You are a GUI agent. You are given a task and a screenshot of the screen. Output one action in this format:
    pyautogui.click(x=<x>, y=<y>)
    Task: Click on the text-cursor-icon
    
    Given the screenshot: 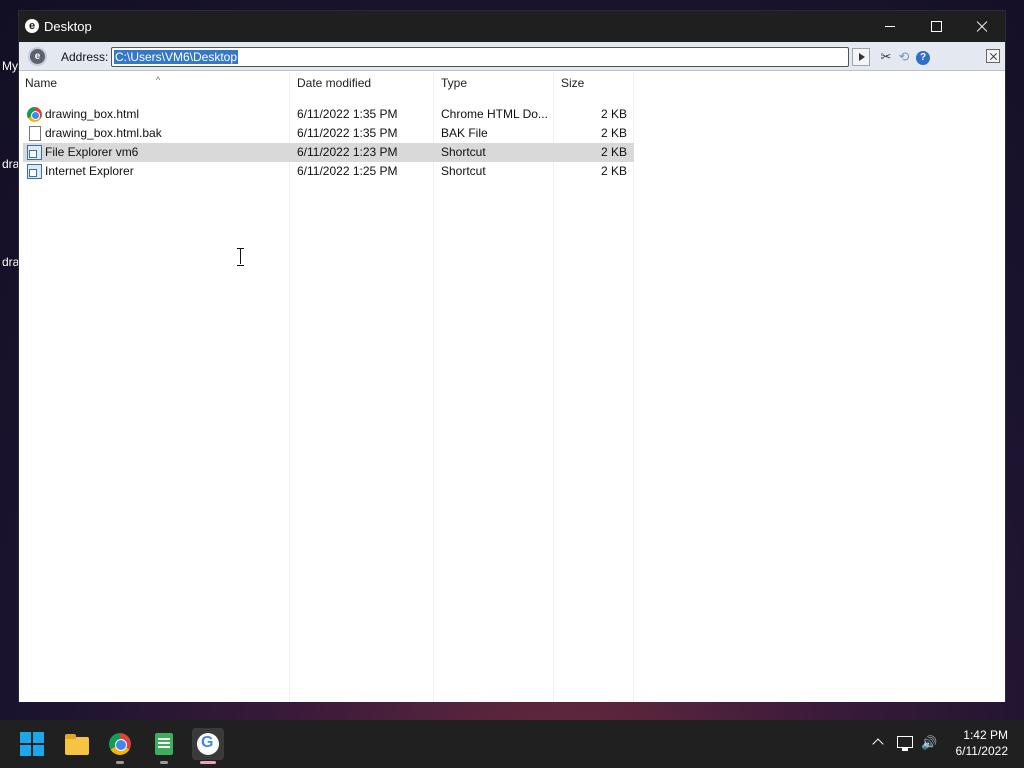 What is the action you would take?
    pyautogui.click(x=240, y=257)
    